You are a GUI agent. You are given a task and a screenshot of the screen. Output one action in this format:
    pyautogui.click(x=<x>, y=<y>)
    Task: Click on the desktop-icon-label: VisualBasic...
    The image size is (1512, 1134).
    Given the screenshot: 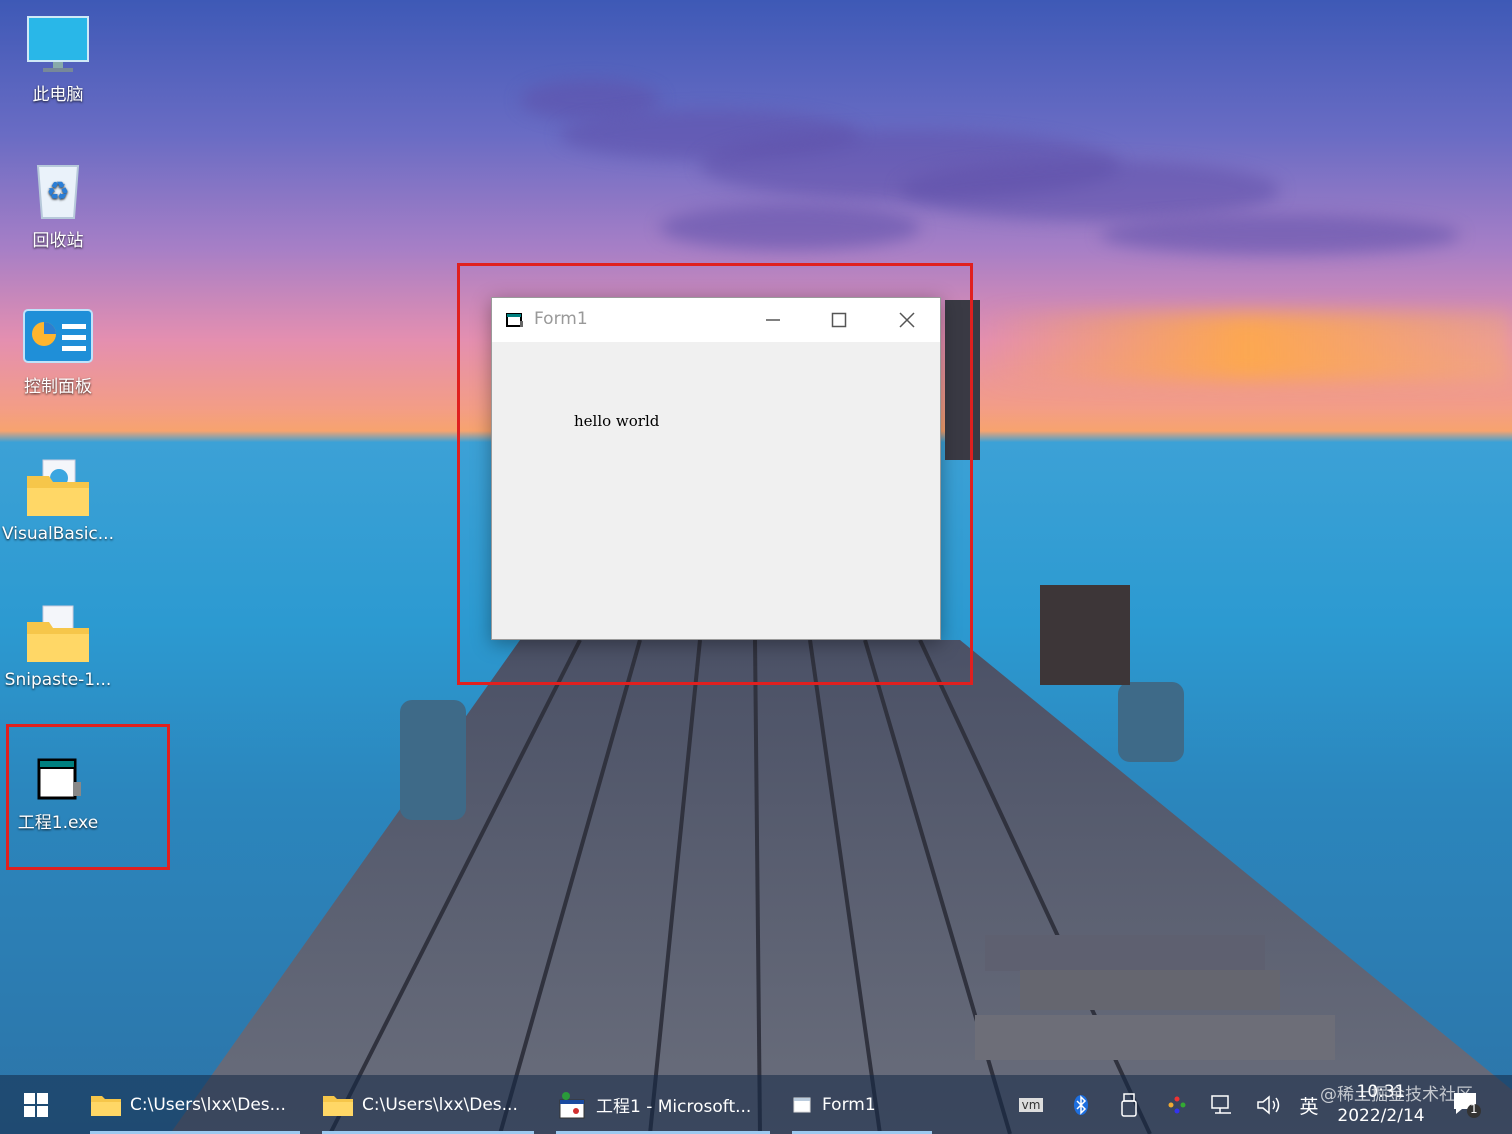 What is the action you would take?
    pyautogui.click(x=58, y=534)
    